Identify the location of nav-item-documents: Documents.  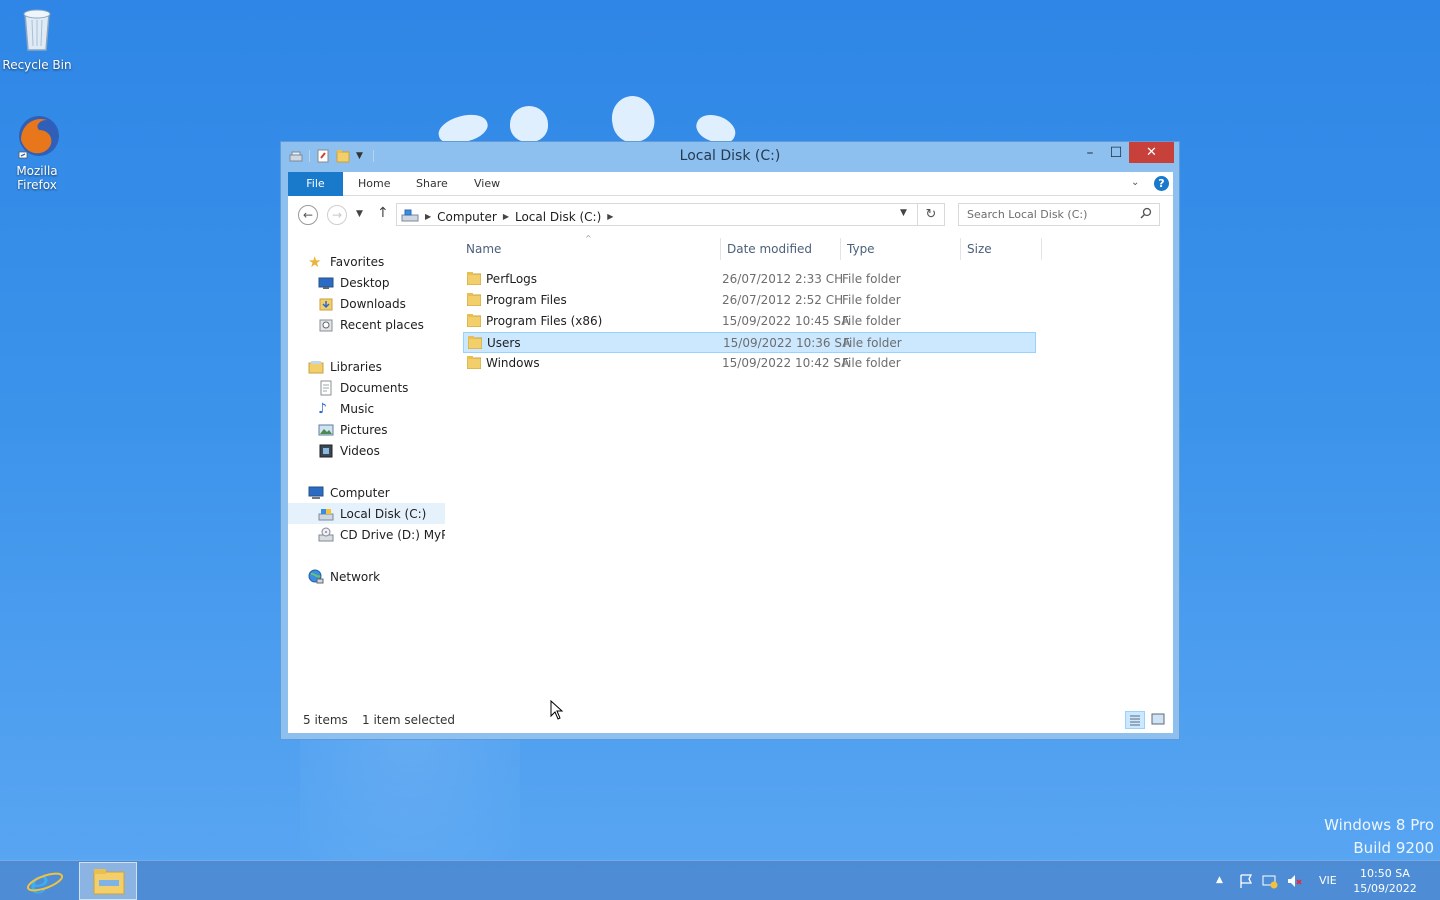
(363, 387).